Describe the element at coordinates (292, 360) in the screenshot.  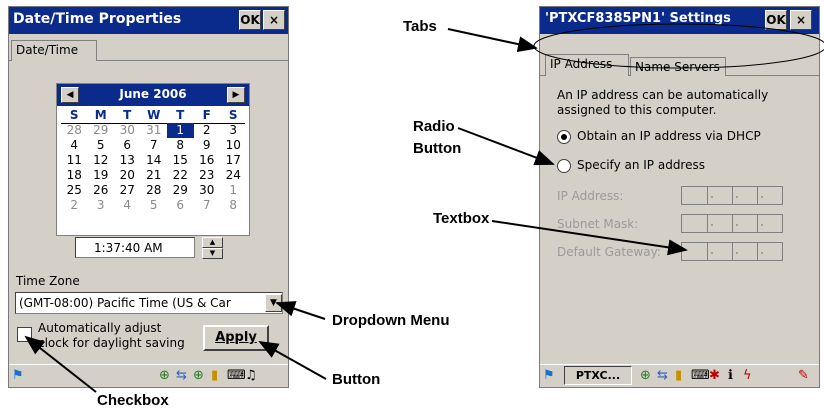
I see `button-arrow` at that location.